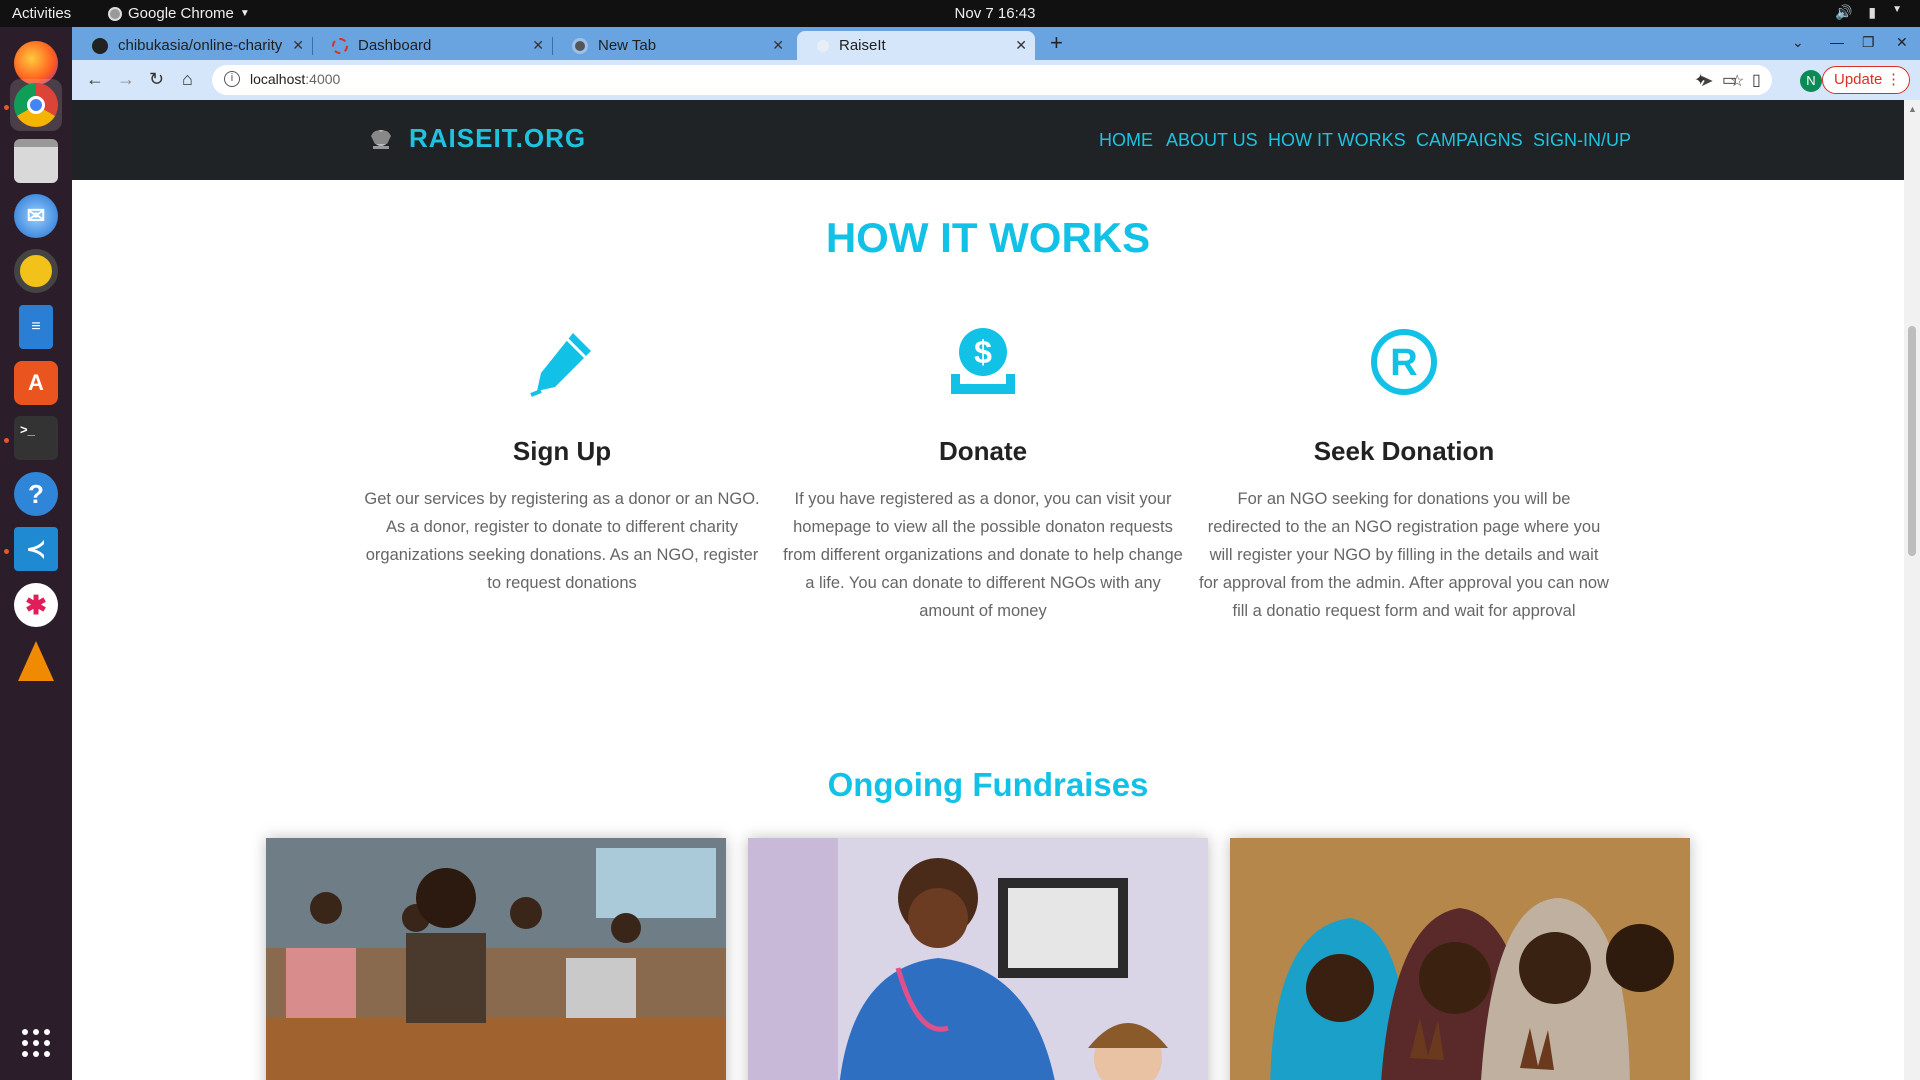 The width and height of the screenshot is (1920, 1080). What do you see at coordinates (232, 79) in the screenshot?
I see `site-info-icon: i` at bounding box center [232, 79].